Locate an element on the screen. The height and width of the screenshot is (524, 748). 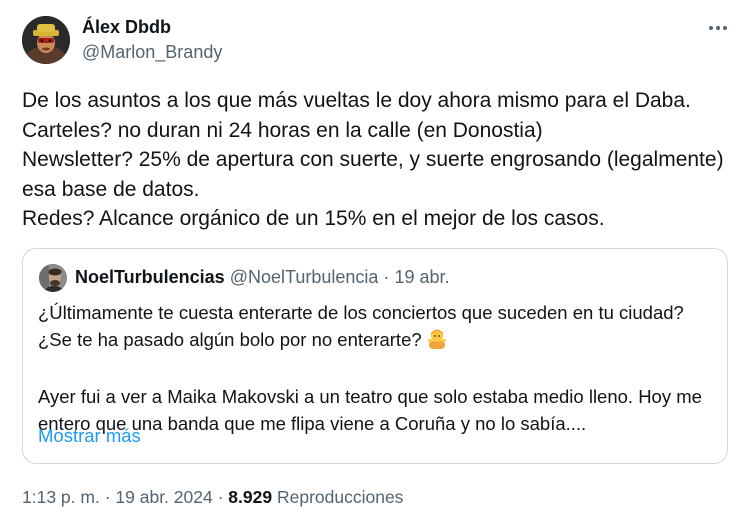
show-more-link: Mostrar más is located at coordinates (89, 436).